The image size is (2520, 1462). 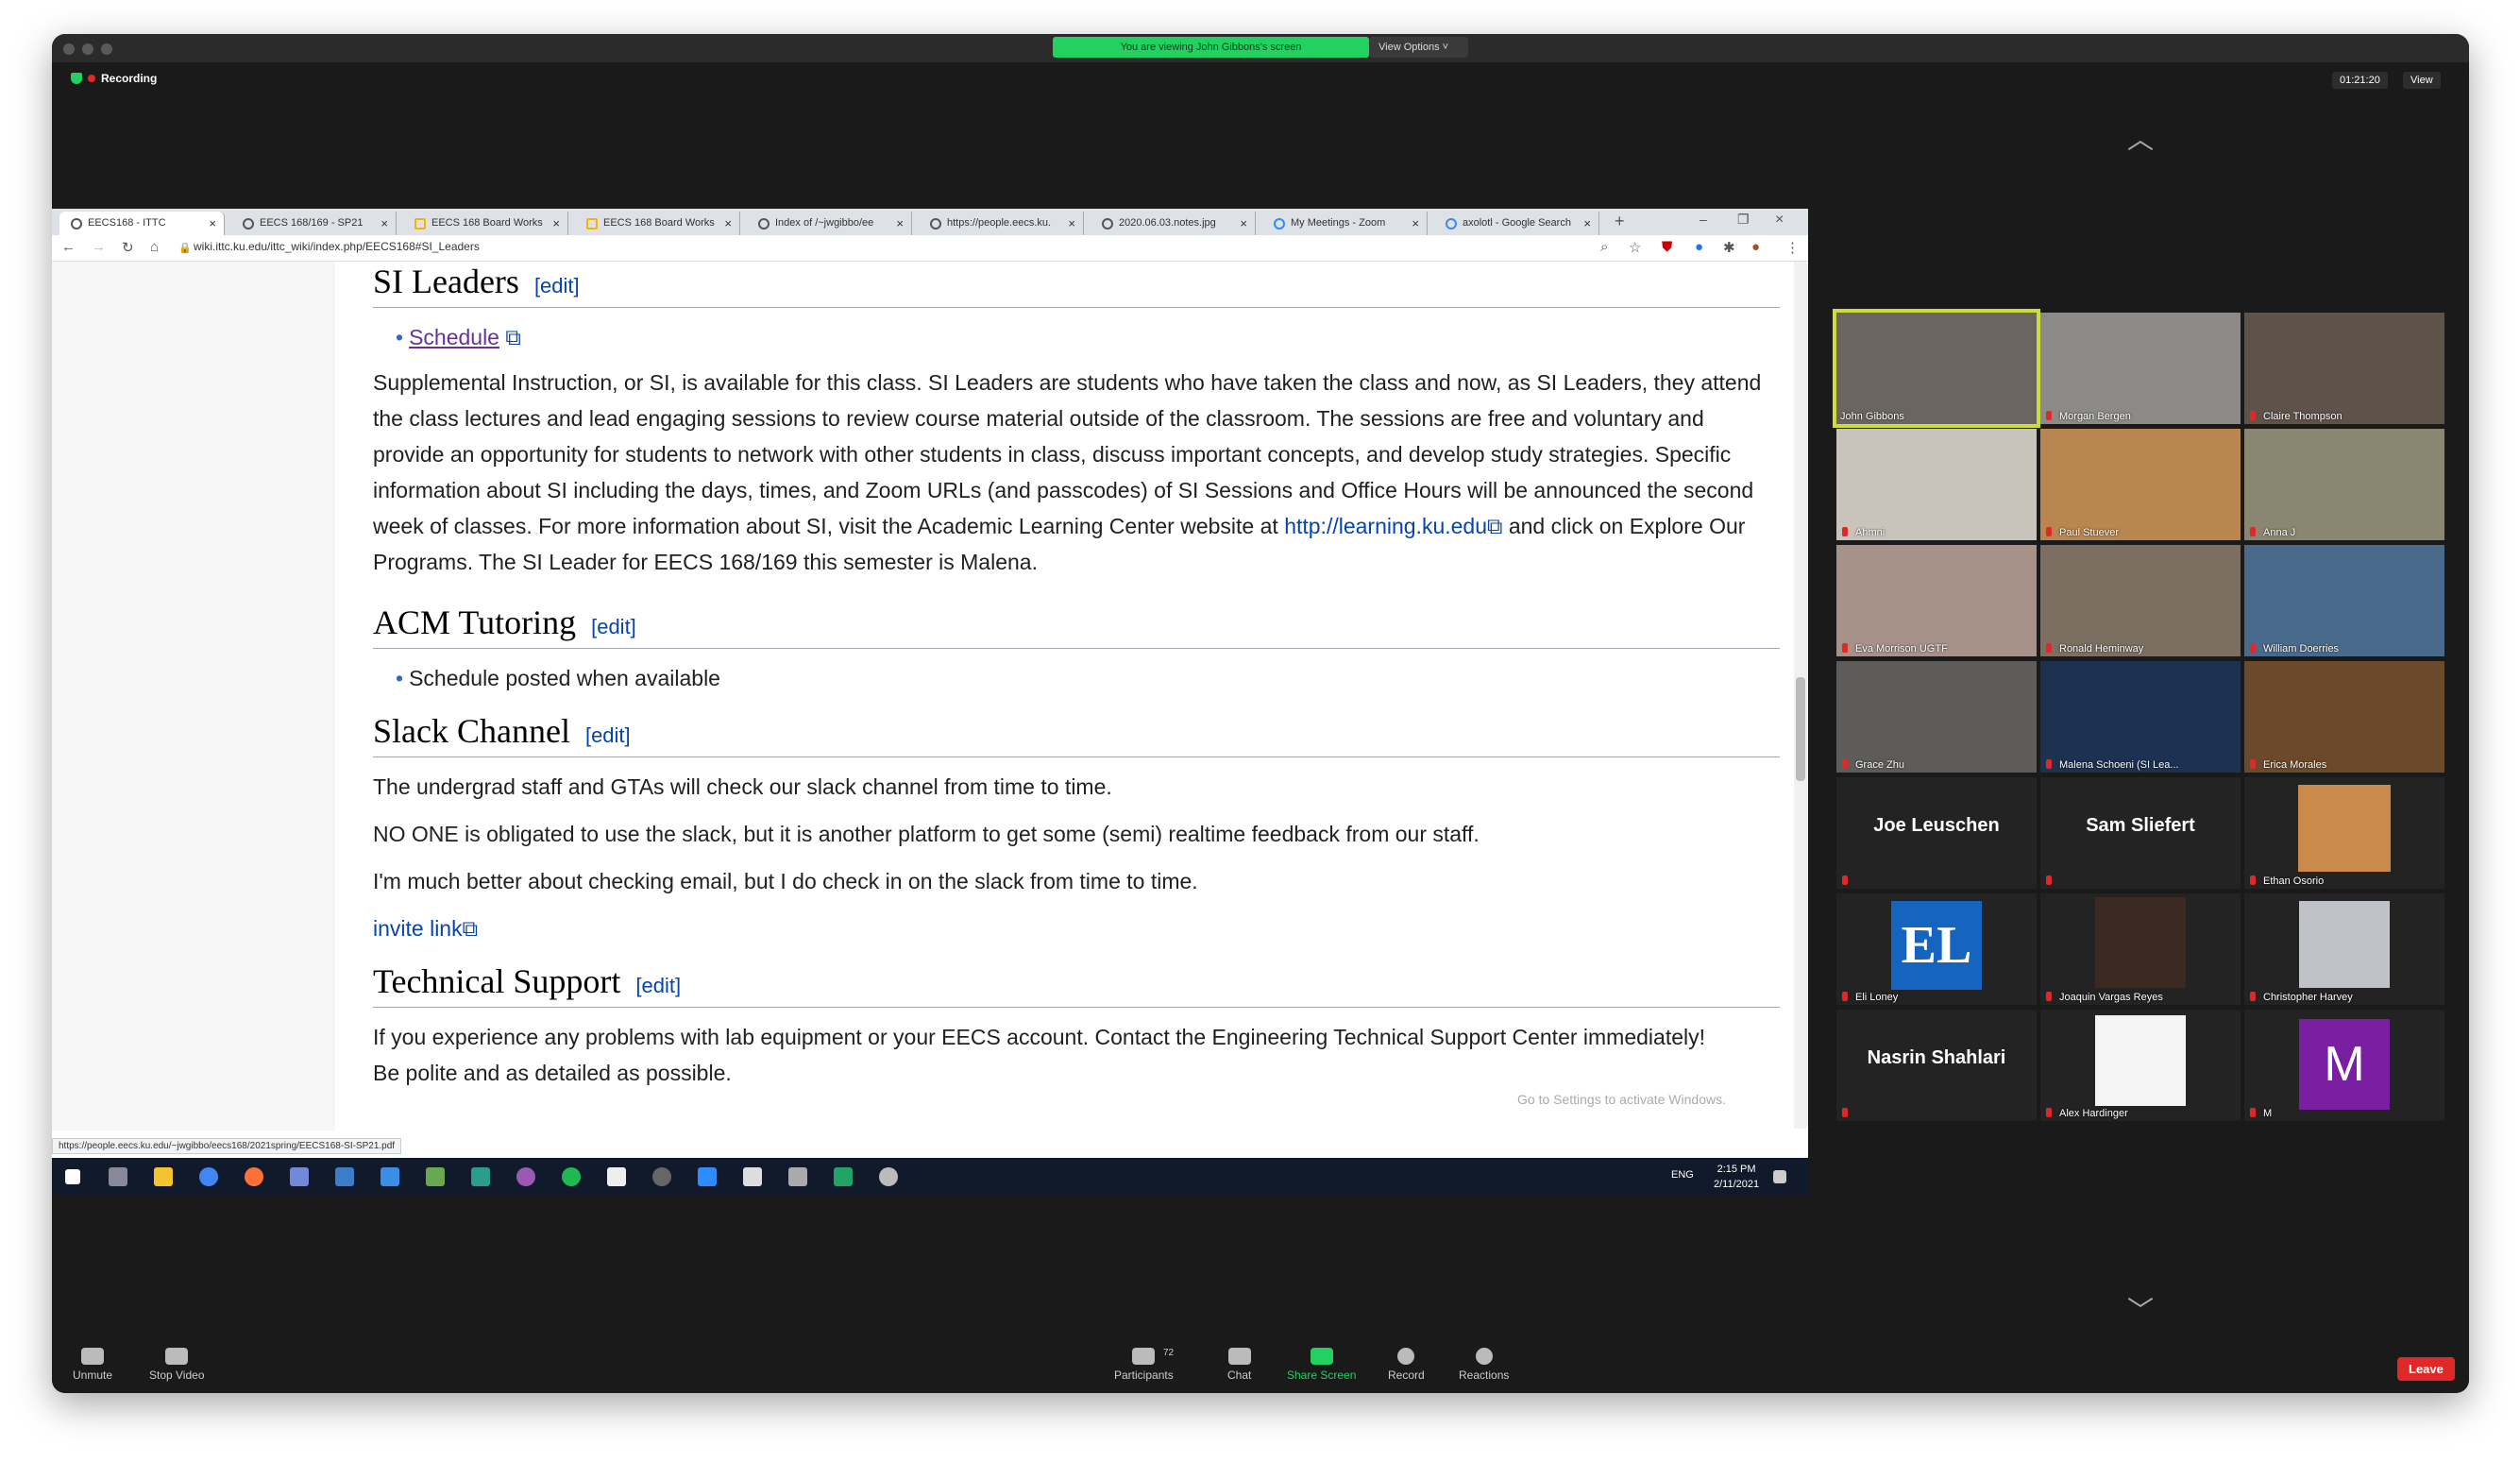 What do you see at coordinates (418, 928) in the screenshot?
I see `invite-link: invite link` at bounding box center [418, 928].